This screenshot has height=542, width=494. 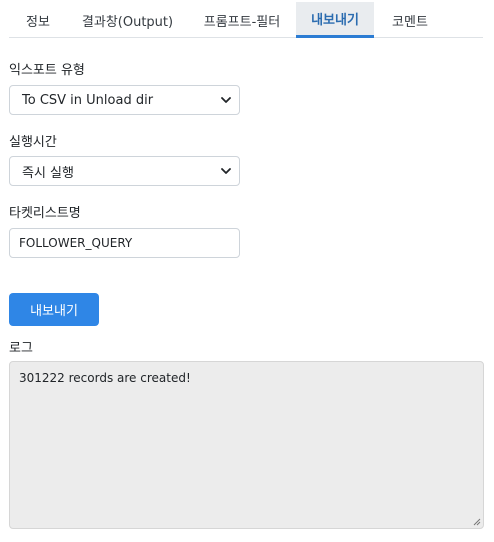 I want to click on log-label: 로그, so click(x=21, y=348).